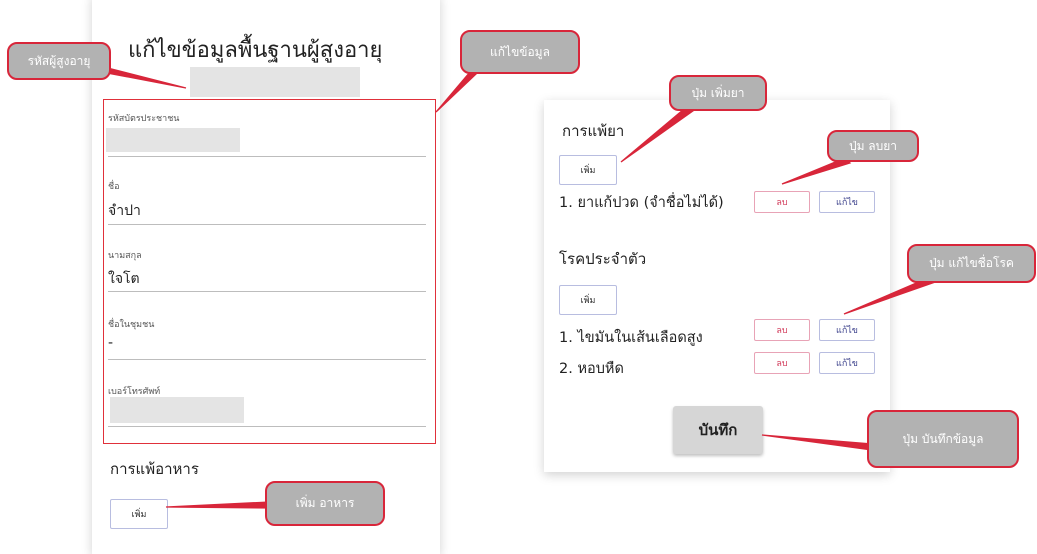 The image size is (1037, 554). I want to click on callout-delete-drug: ปุ่ม ลบยา, so click(873, 146).